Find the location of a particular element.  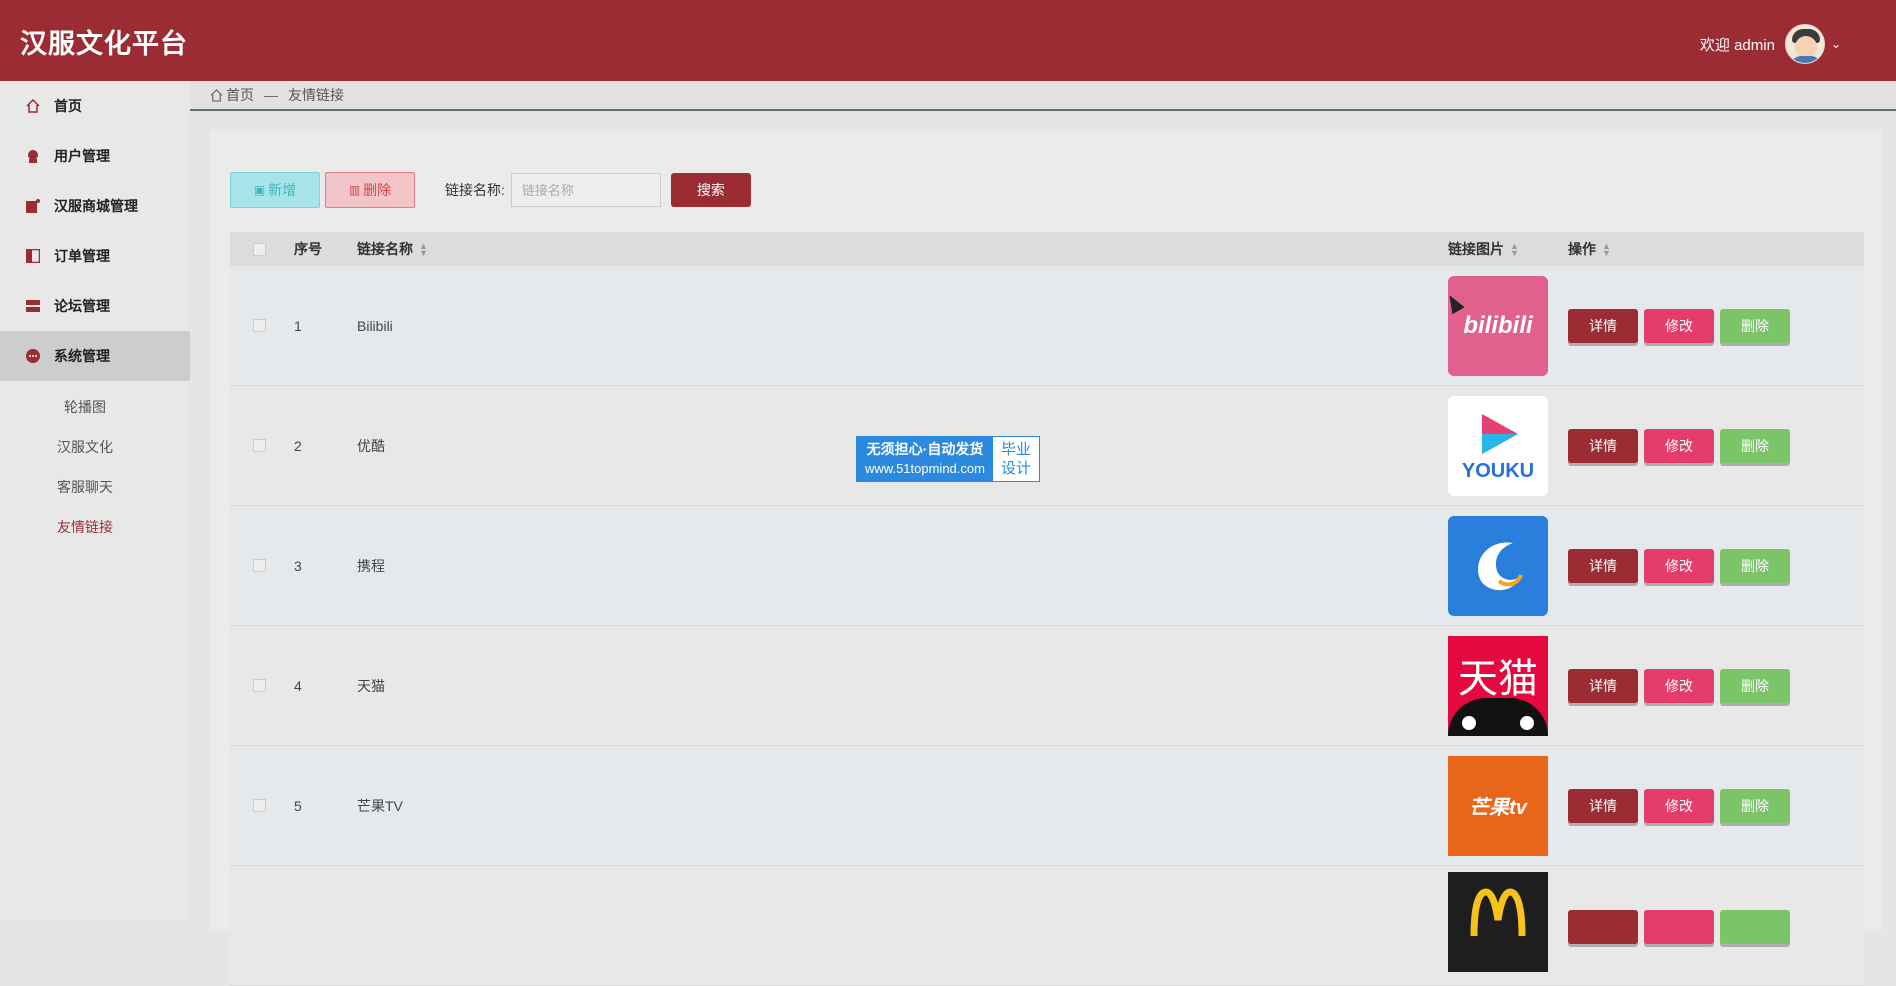

search-button: 搜索 is located at coordinates (710, 190).